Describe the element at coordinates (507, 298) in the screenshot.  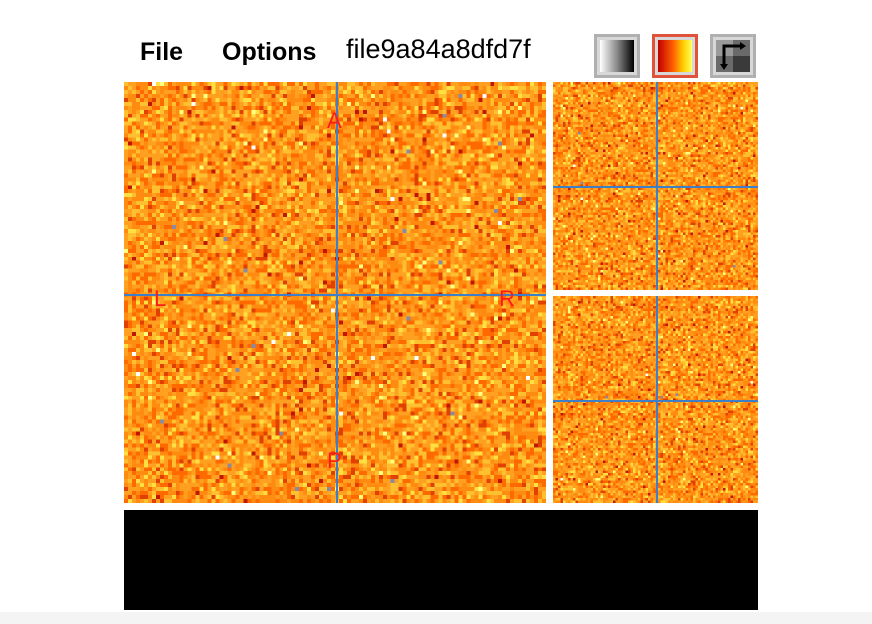
I see `orientation-label-right: R` at that location.